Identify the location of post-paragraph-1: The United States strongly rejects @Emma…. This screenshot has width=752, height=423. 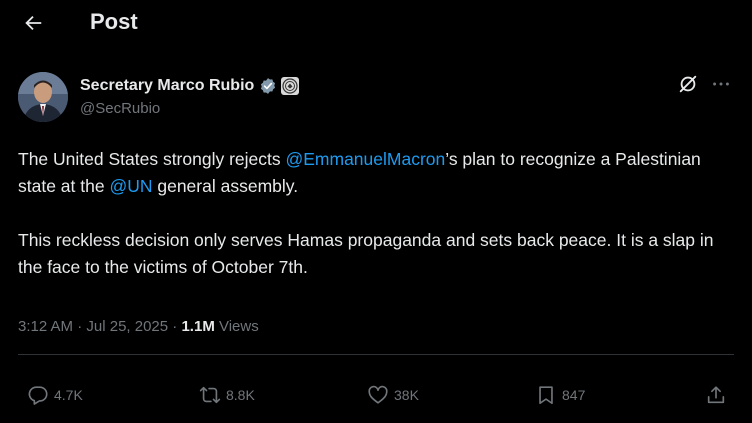
(368, 173).